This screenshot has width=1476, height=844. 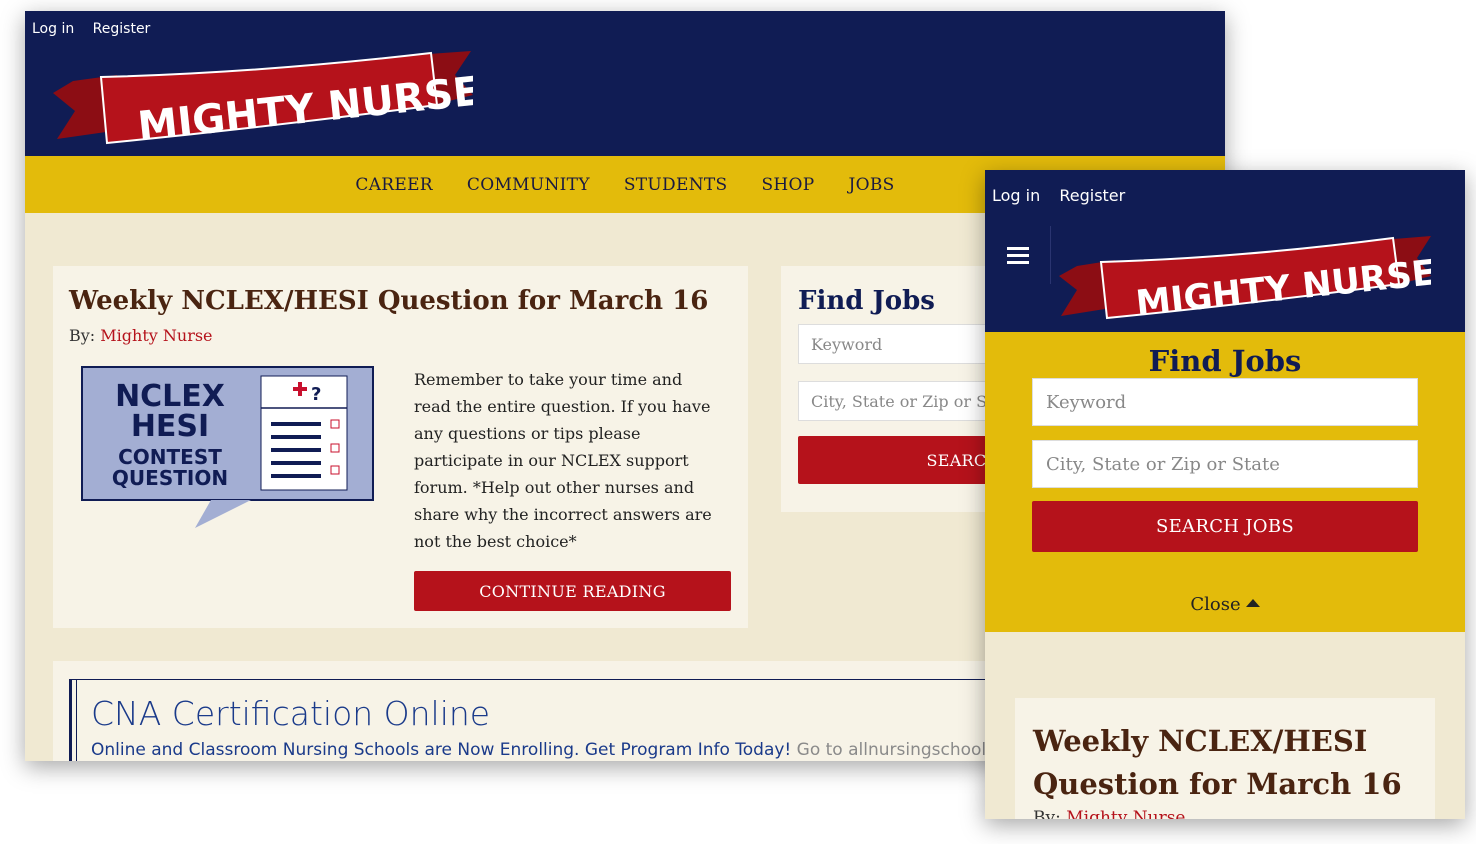 I want to click on close-jobs-panel-button: Close, so click(x=1225, y=604).